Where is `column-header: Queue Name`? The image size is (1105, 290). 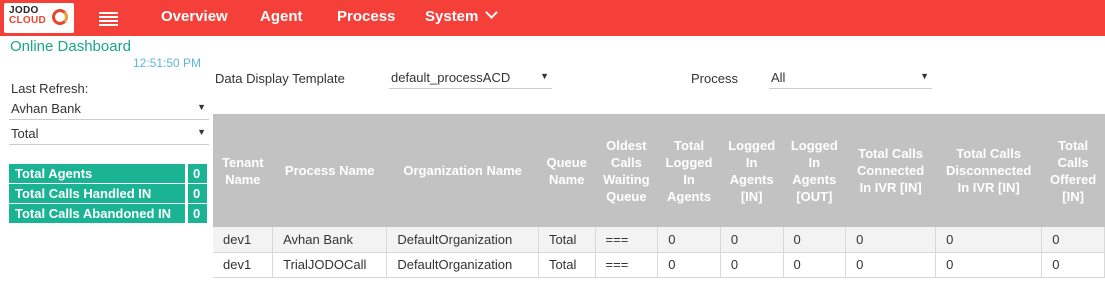
column-header: Queue Name is located at coordinates (567, 170).